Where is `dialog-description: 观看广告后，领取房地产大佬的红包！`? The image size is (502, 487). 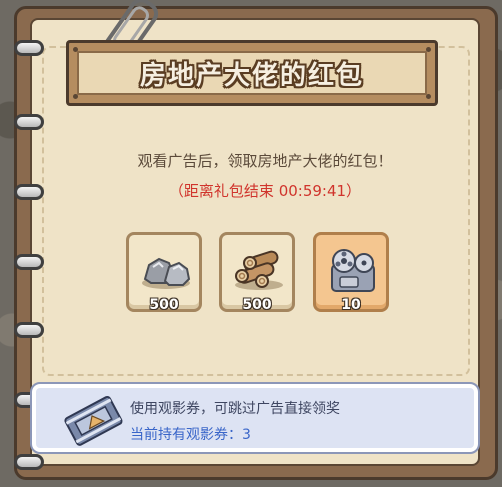 dialog-description: 观看广告后，领取房地产大佬的红包！ is located at coordinates (265, 161).